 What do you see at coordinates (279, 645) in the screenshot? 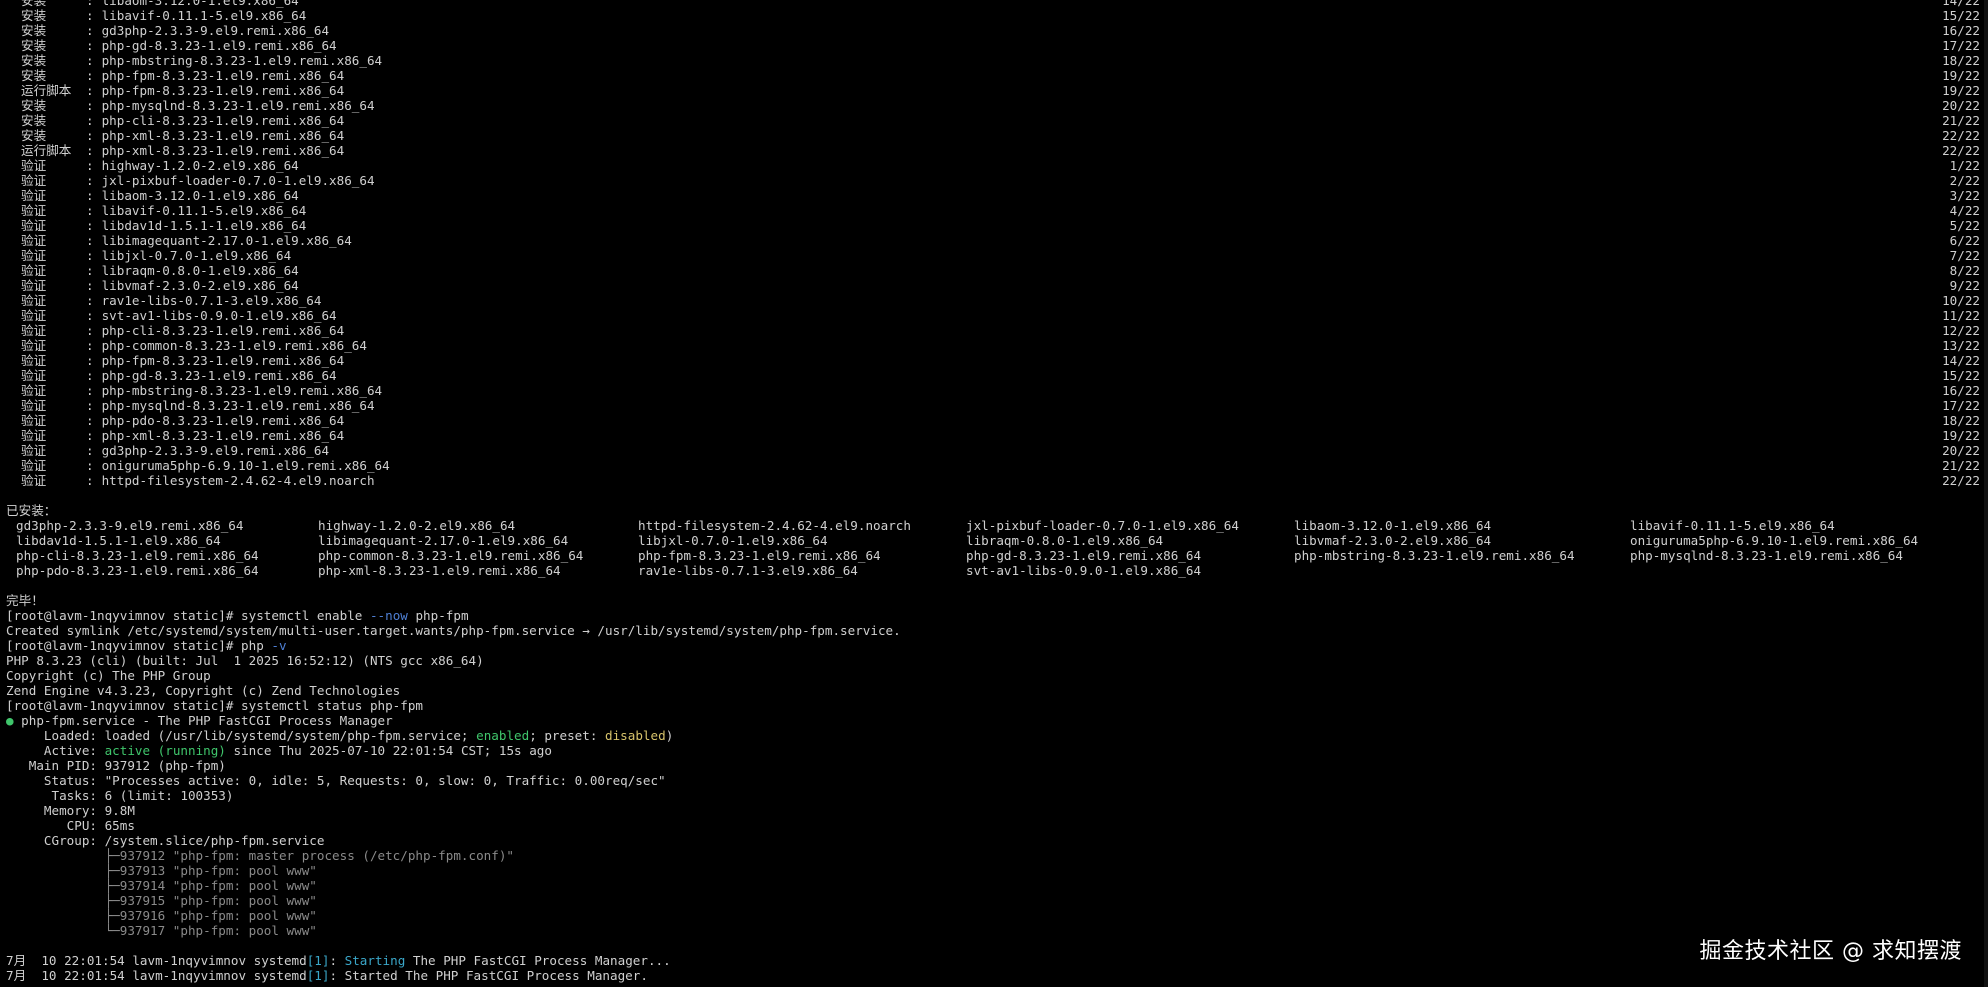
I see `command-flag: -v` at bounding box center [279, 645].